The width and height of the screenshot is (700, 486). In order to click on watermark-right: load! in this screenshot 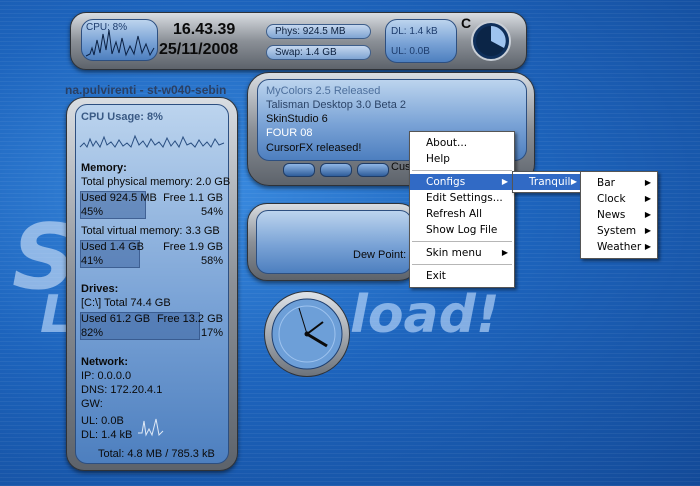, I will do `click(425, 315)`.